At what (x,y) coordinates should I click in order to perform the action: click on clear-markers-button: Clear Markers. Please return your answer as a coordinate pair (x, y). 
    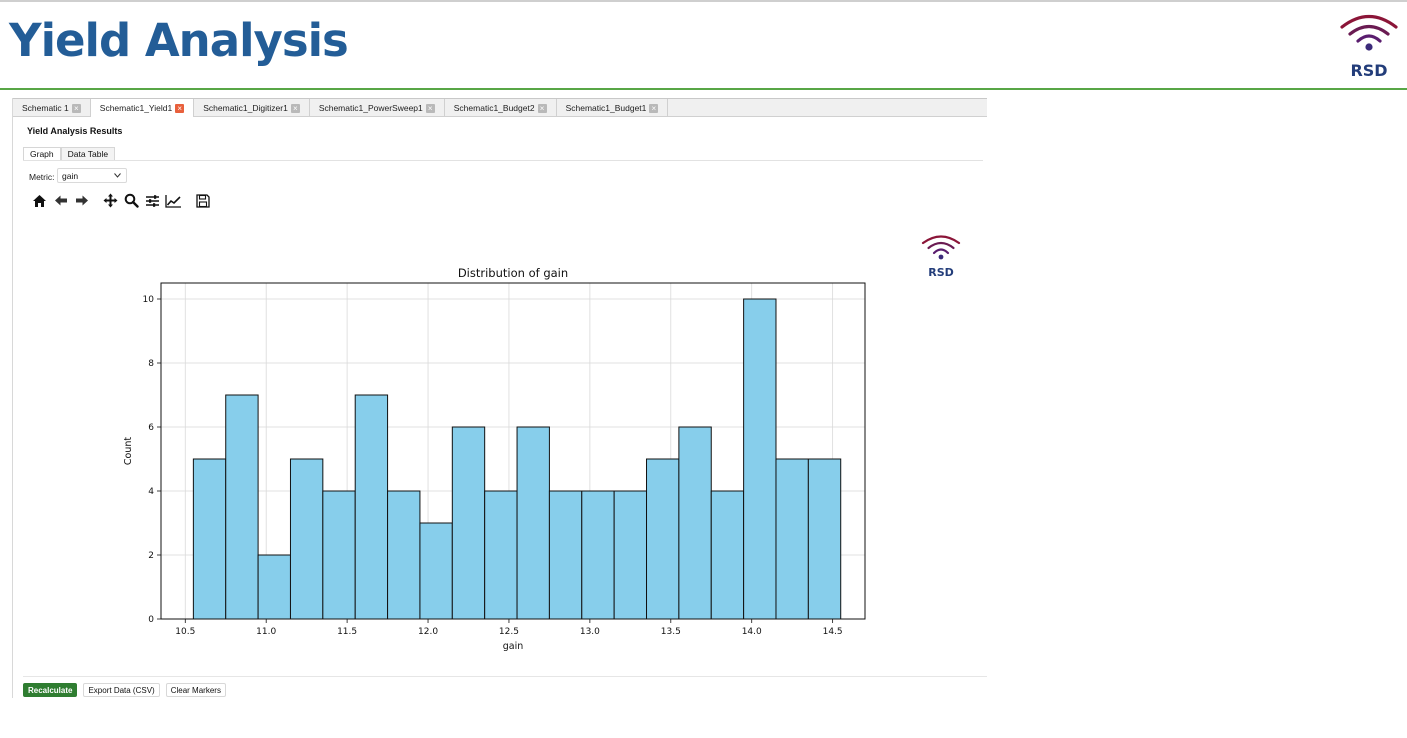
    Looking at the image, I should click on (195, 690).